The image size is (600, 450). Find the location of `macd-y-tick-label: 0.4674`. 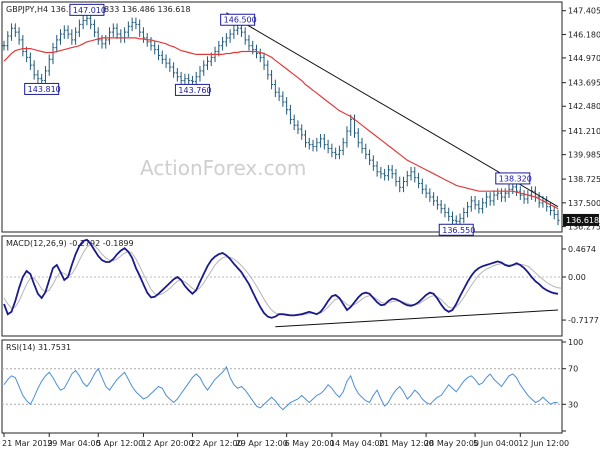

macd-y-tick-label: 0.4674 is located at coordinates (582, 249).